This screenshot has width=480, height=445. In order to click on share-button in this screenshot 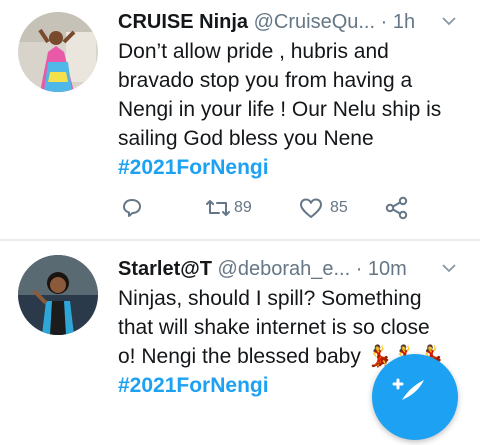, I will do `click(397, 208)`.